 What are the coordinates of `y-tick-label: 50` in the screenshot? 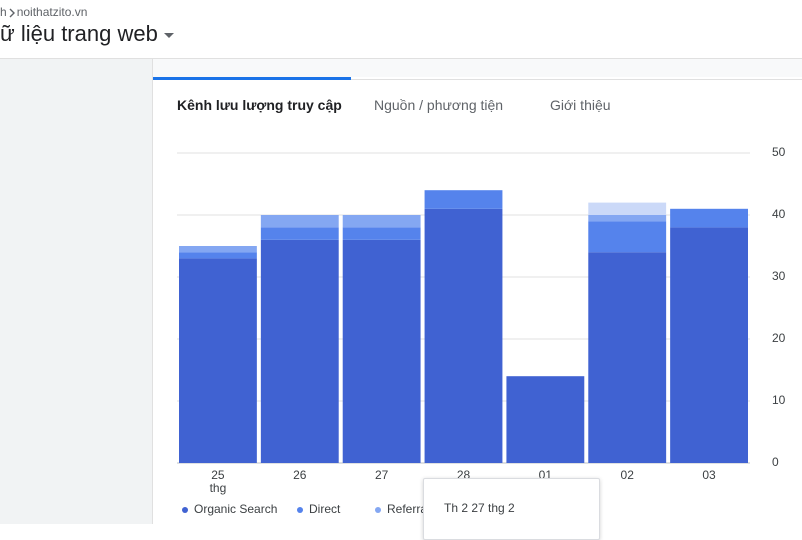 It's located at (779, 152).